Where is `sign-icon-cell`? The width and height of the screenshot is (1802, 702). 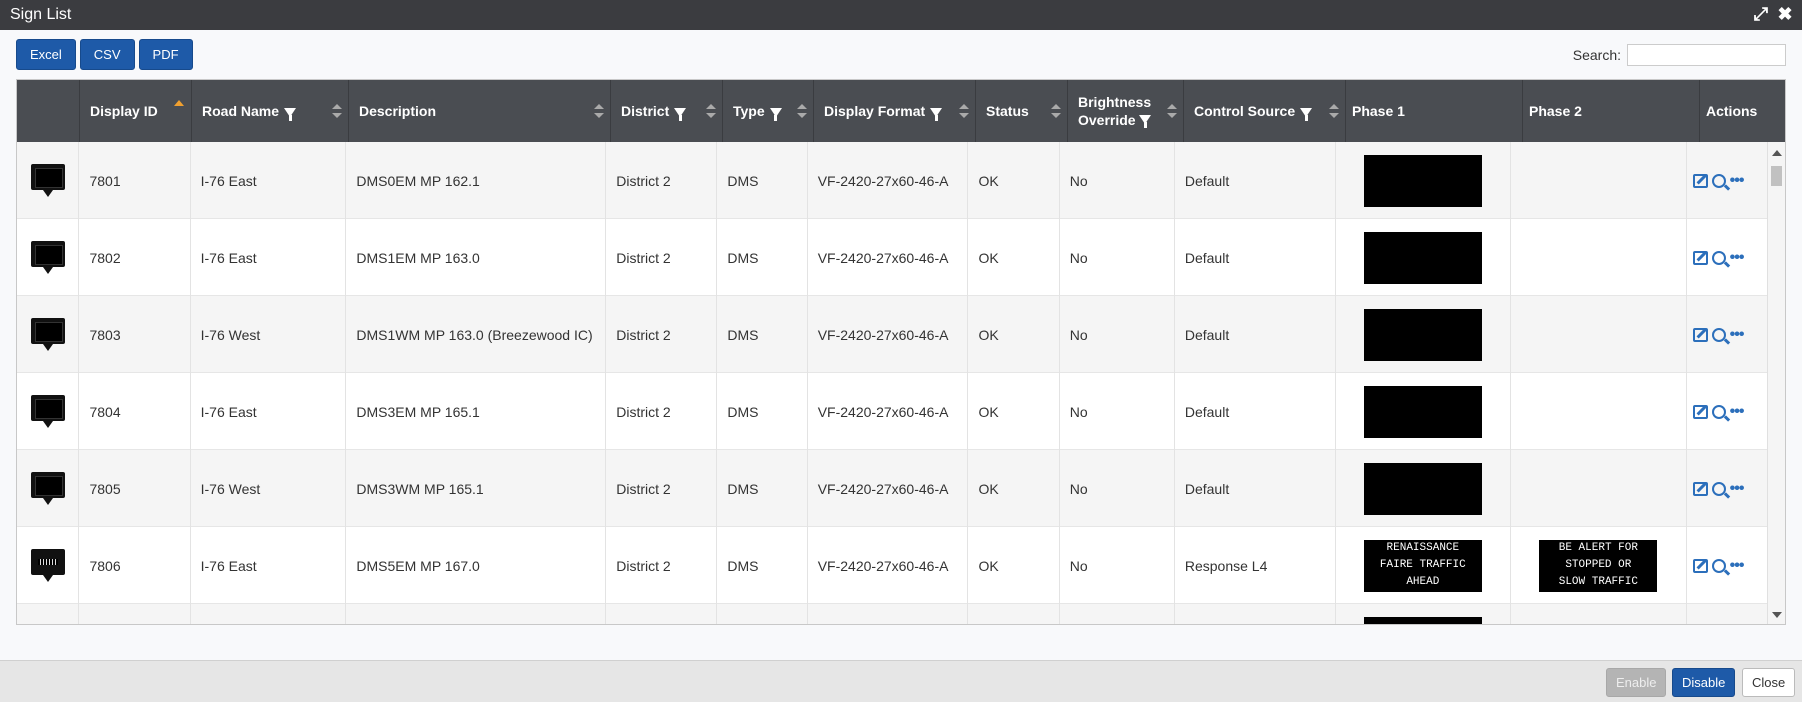
sign-icon-cell is located at coordinates (48, 565).